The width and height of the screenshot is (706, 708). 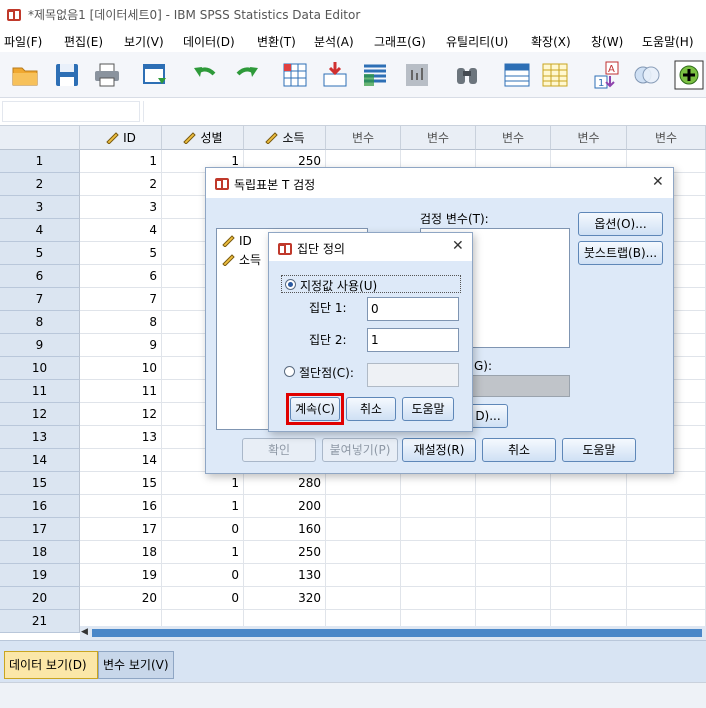 I want to click on menu-extensions: 확장(X), so click(x=551, y=41).